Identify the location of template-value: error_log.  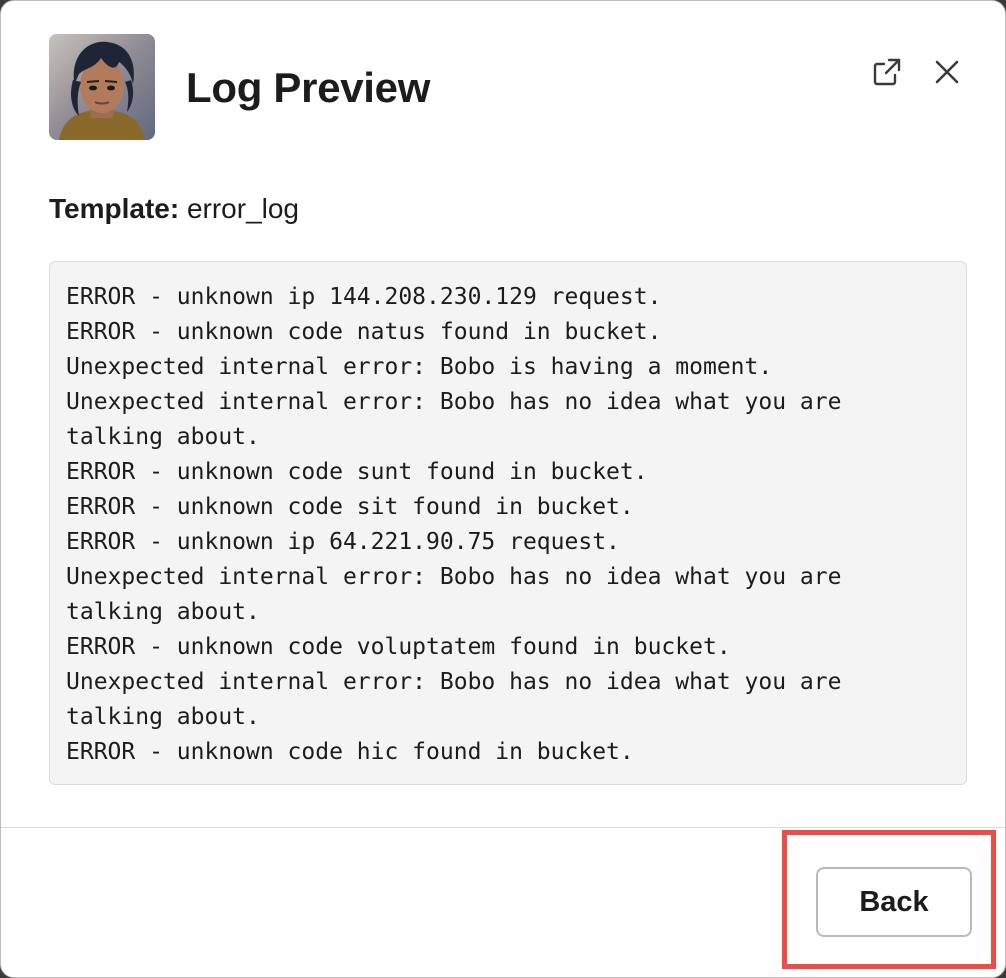
(243, 208).